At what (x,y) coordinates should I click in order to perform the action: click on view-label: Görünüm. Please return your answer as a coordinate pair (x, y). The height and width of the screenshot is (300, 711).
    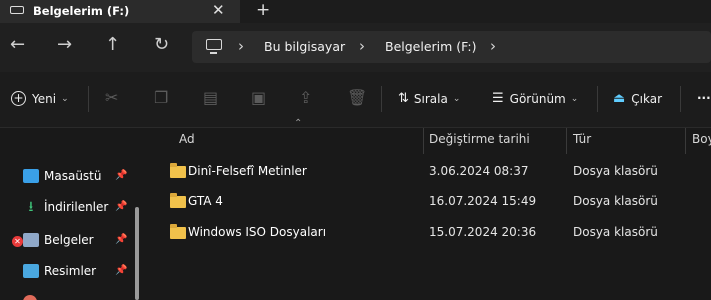
    Looking at the image, I should click on (537, 98).